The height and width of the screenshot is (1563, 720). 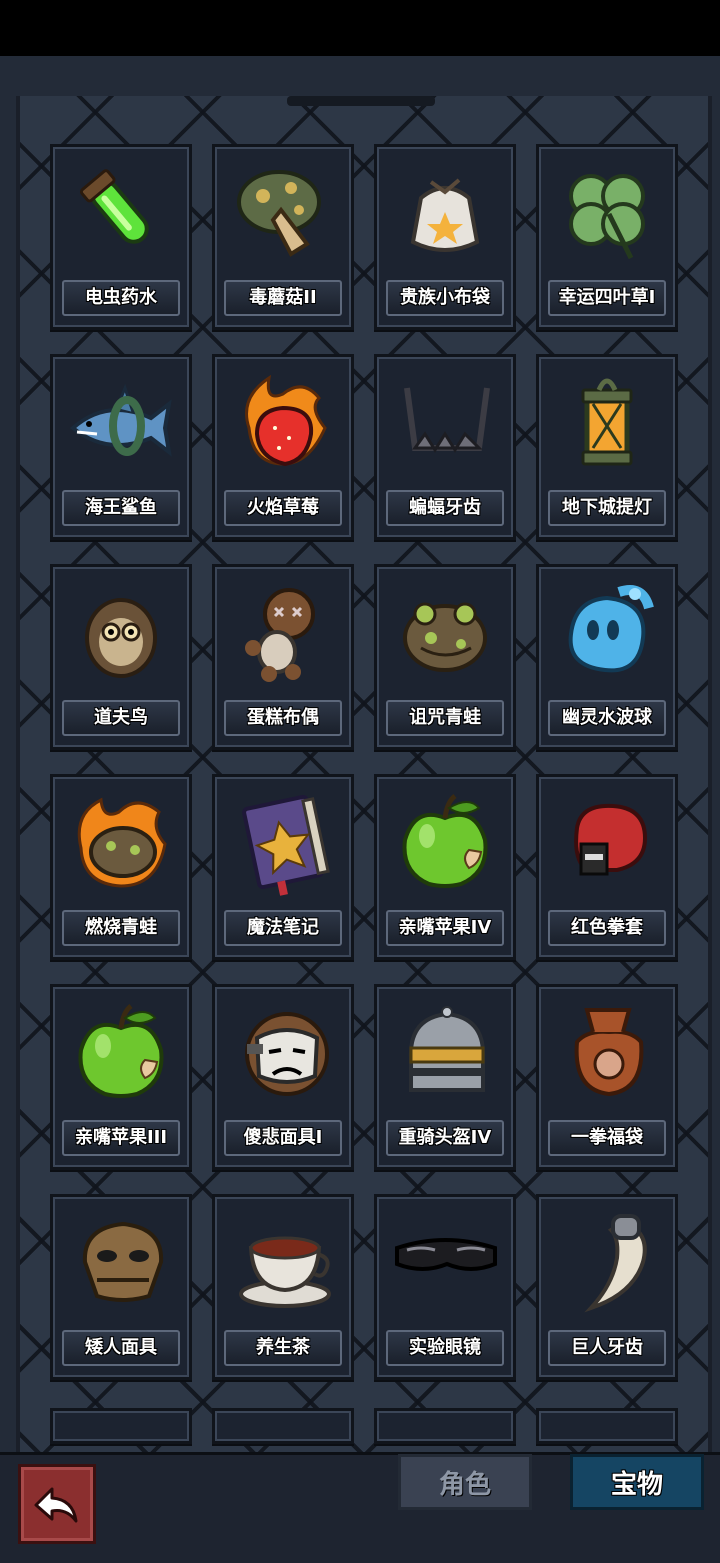 I want to click on treasure-card: 亲嘴苹果III, so click(x=121, y=1077).